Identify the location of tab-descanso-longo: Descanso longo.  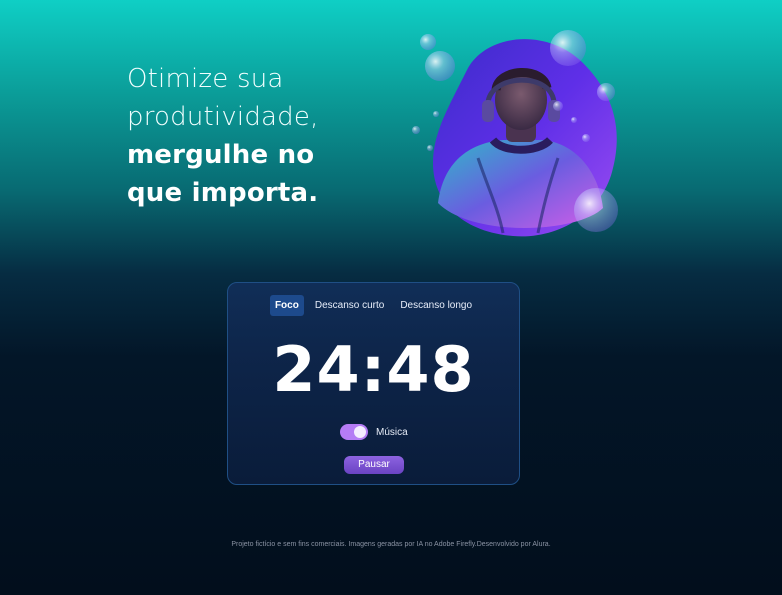
(436, 305).